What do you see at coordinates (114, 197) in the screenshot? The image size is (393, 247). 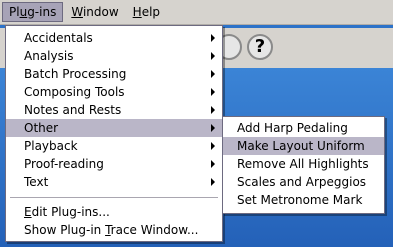 I see `menu-separator` at bounding box center [114, 197].